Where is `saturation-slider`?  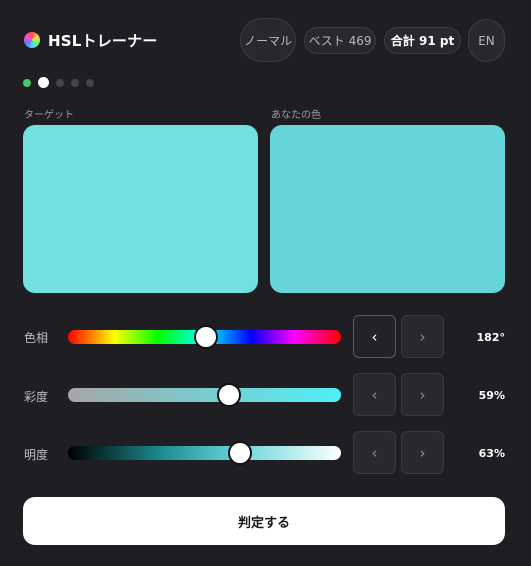 saturation-slider is located at coordinates (204, 395).